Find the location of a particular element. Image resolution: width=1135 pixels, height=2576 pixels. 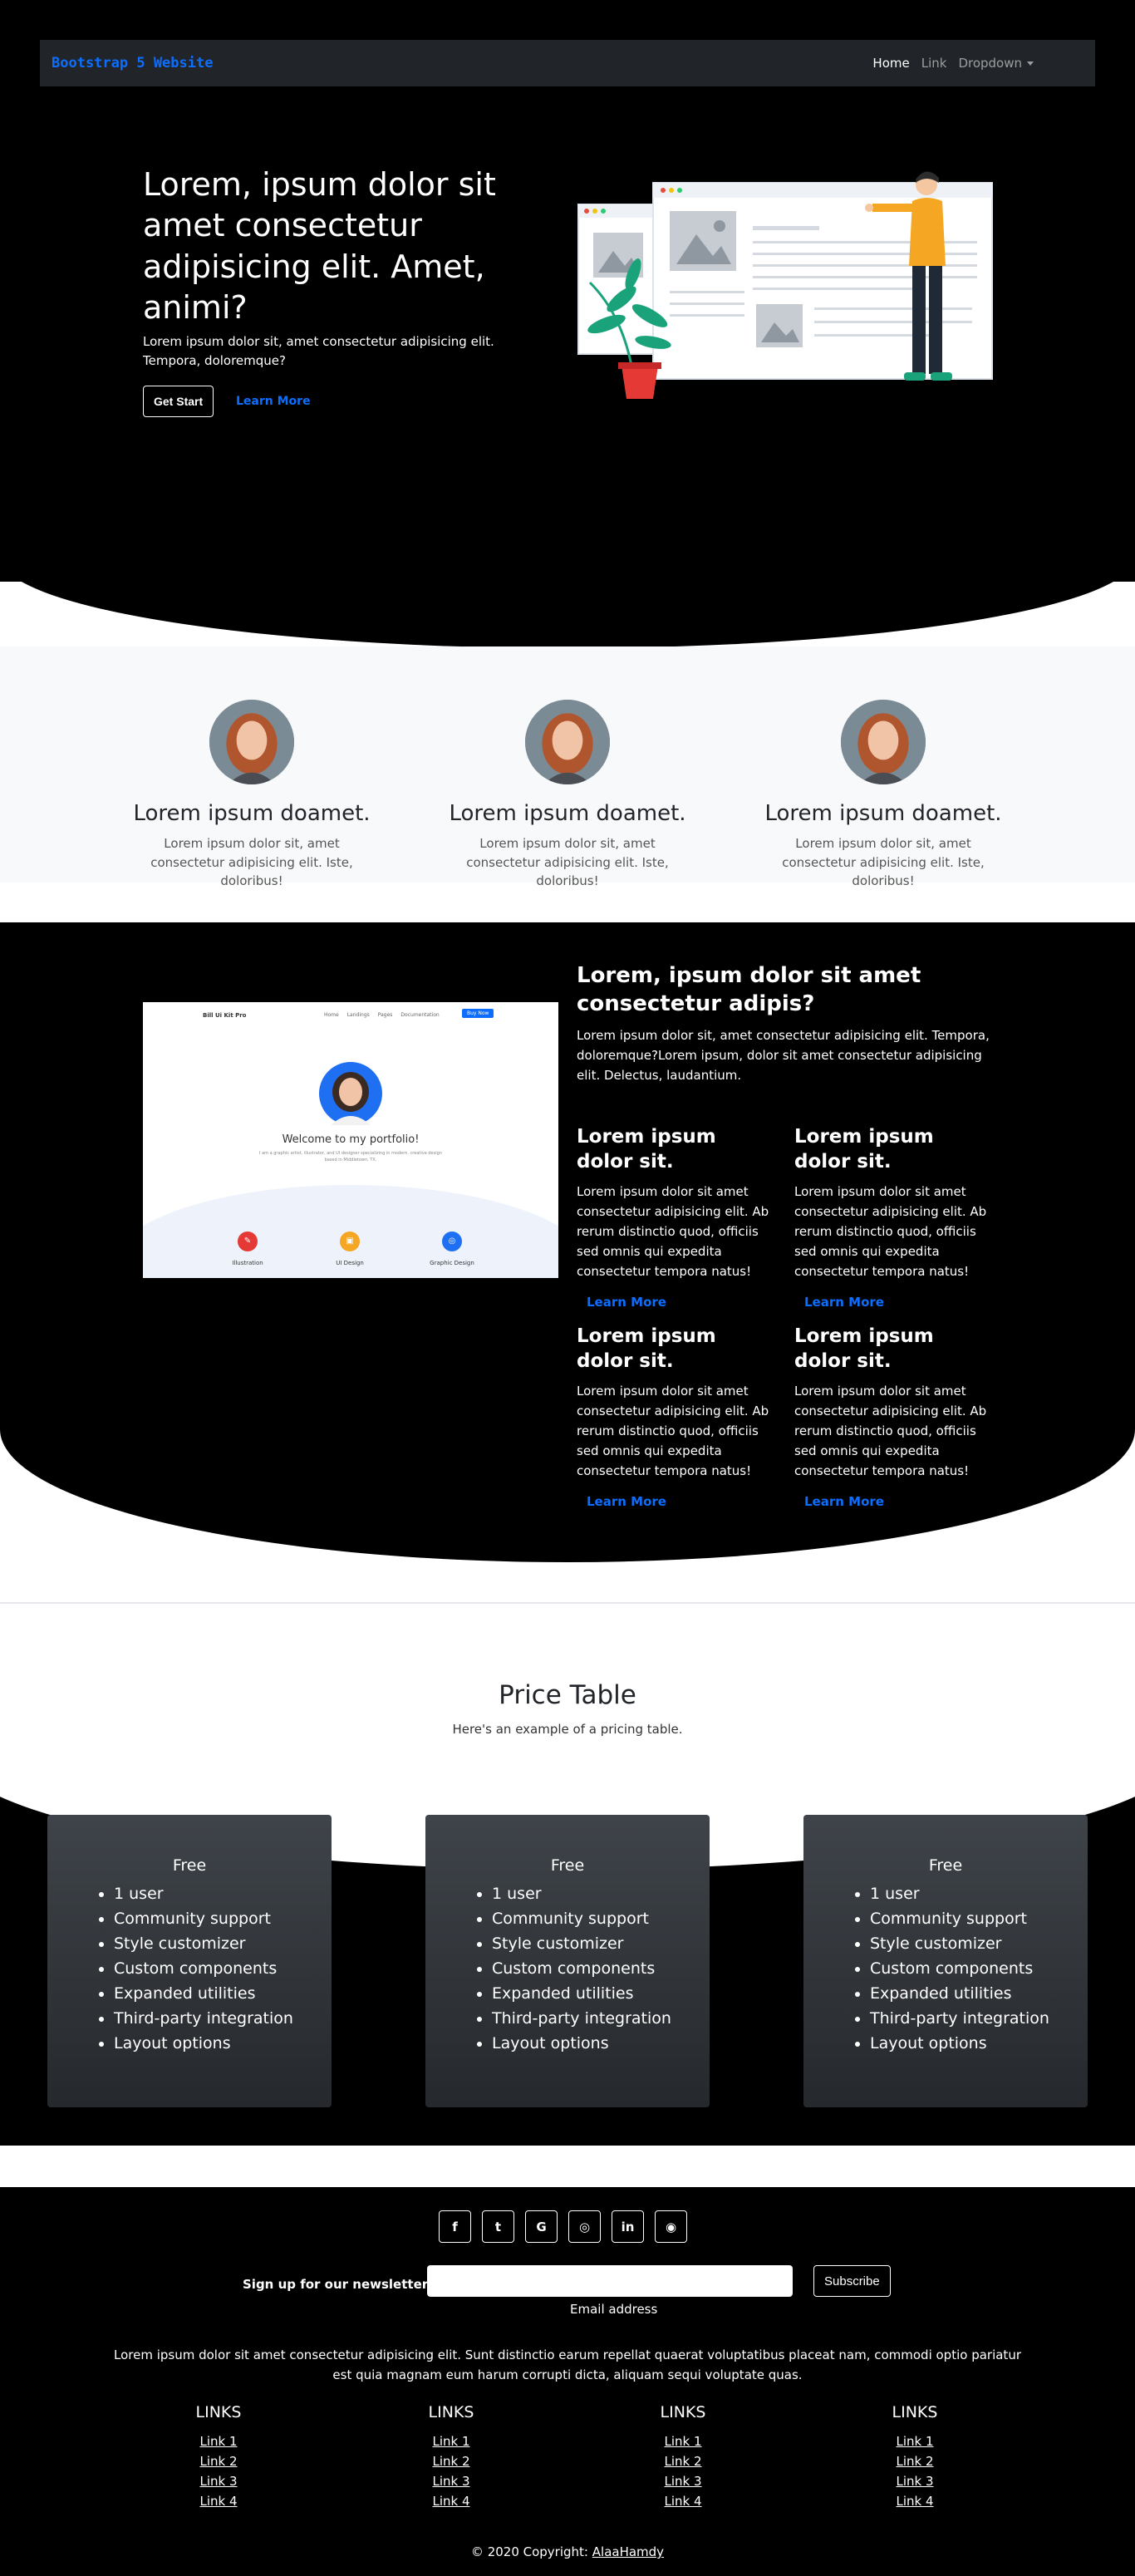

section-divider is located at coordinates (567, 1603).